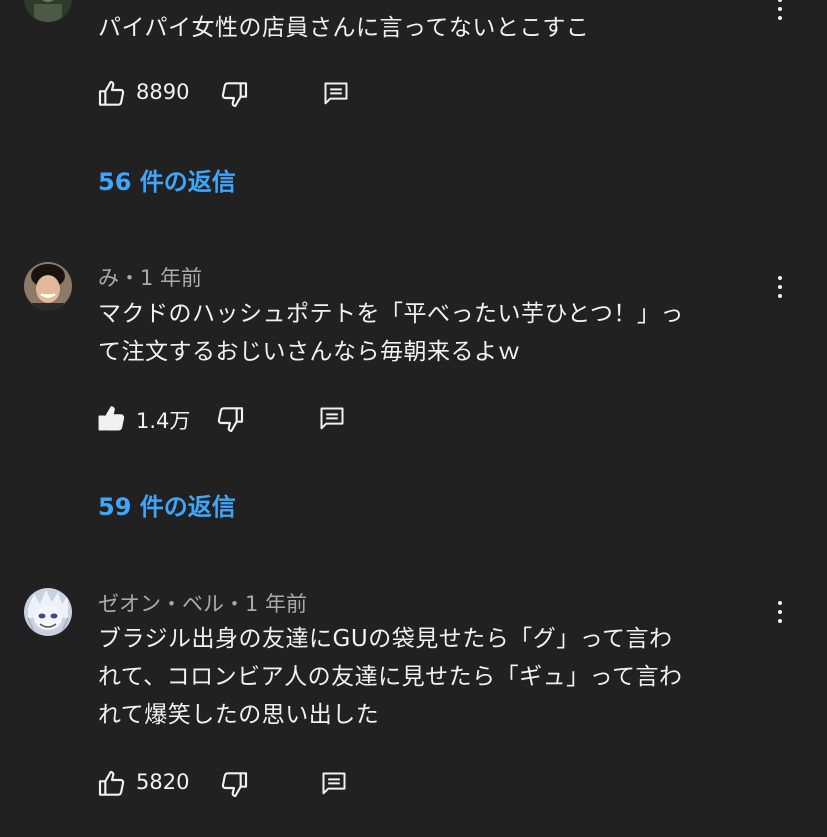 This screenshot has width=827, height=837. What do you see at coordinates (391, 314) in the screenshot?
I see `comment-text-line: マクドのハッシュポテトを「平べったい芋ひとつ！」っ` at bounding box center [391, 314].